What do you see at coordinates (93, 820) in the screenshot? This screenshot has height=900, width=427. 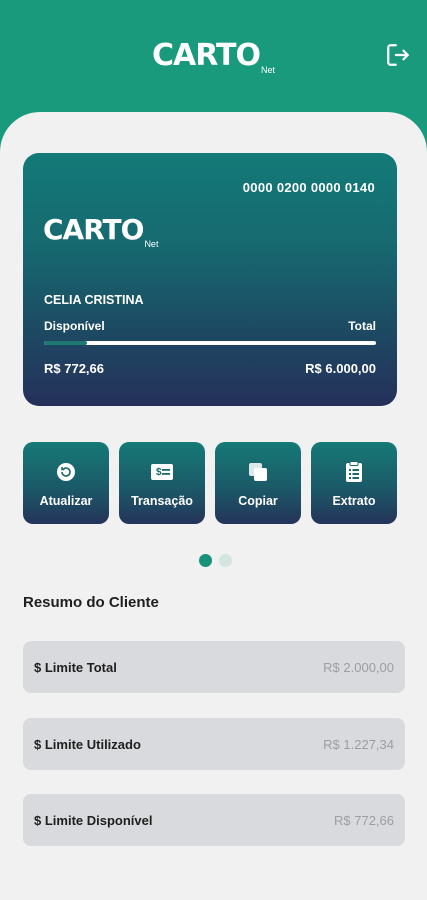 I see `row-label: $ Limite Disponível` at bounding box center [93, 820].